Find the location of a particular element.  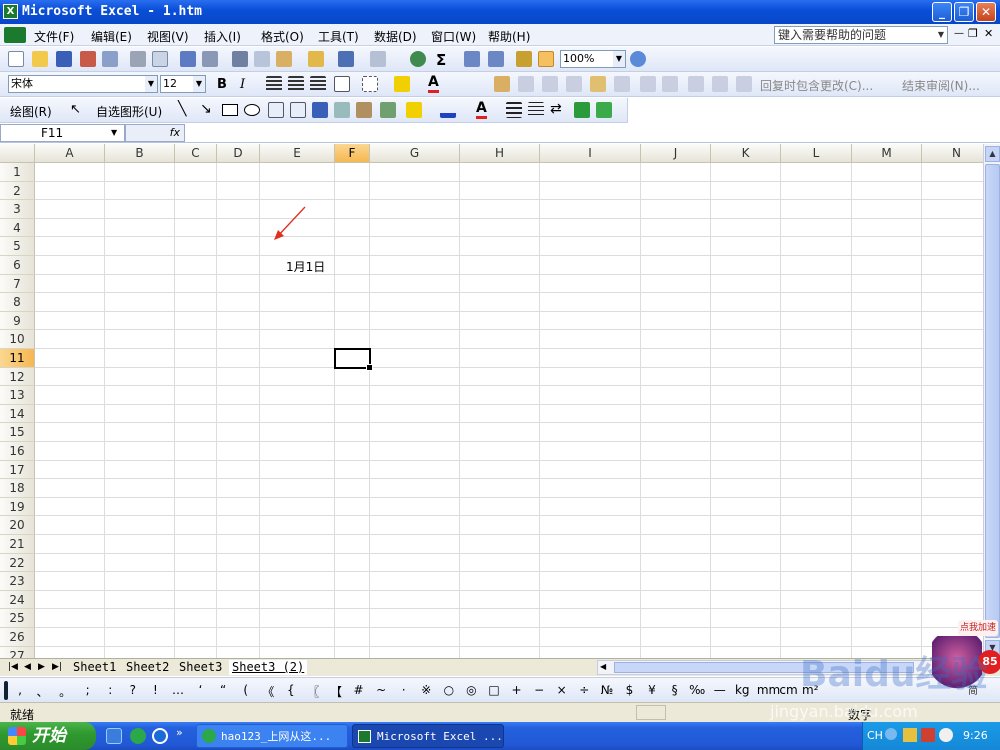

paste-icon is located at coordinates (284, 59).